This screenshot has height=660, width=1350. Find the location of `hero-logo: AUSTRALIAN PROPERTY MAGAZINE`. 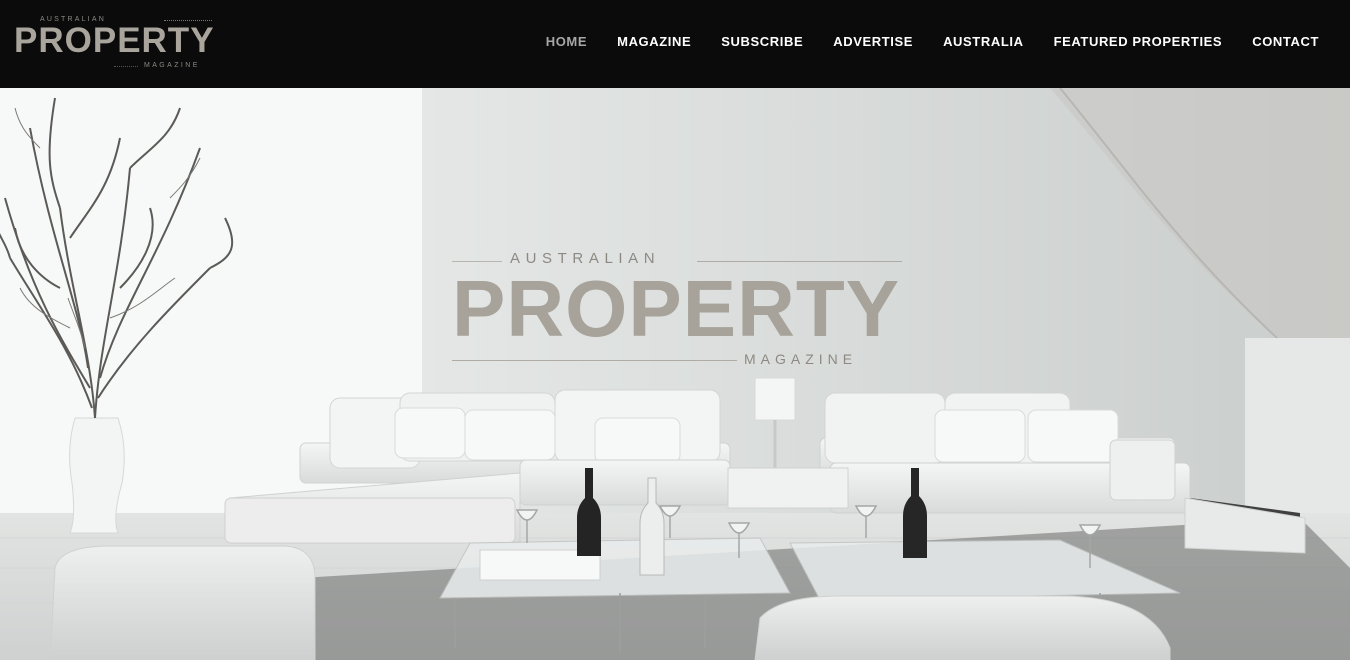

hero-logo: AUSTRALIAN PROPERTY MAGAZINE is located at coordinates (682, 310).